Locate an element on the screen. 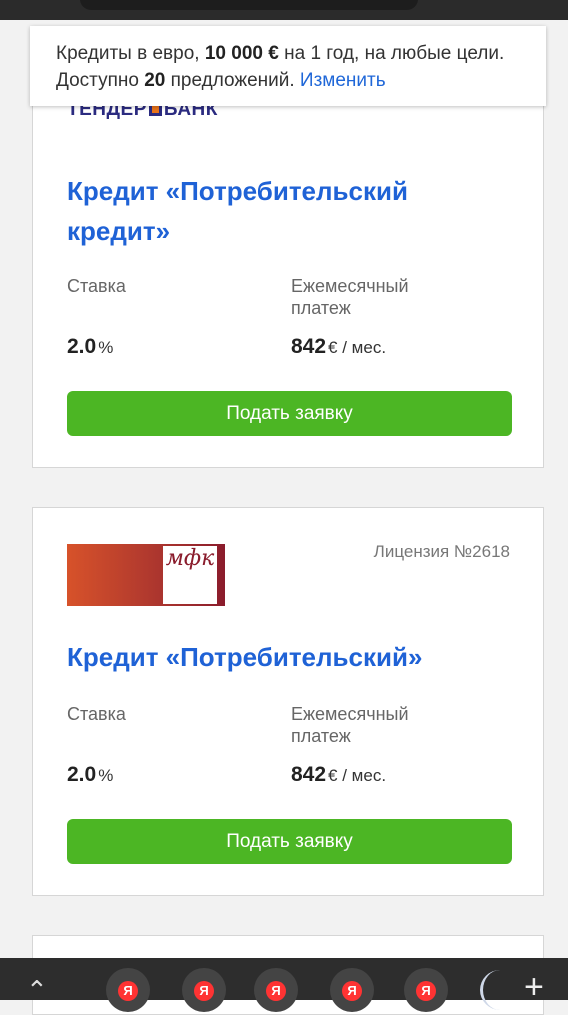 Image resolution: width=568 pixels, height=1015 pixels. offer-title-line: кредит» is located at coordinates (119, 231).